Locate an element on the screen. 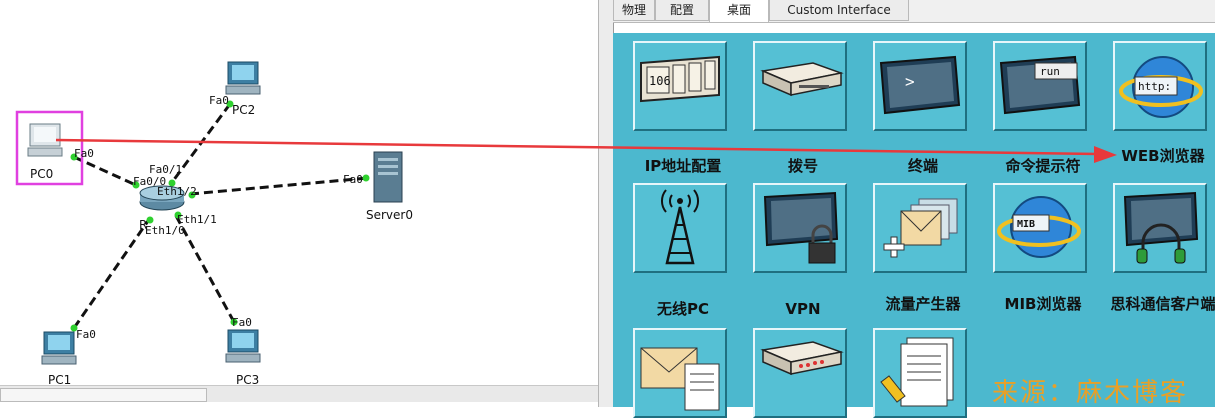  watermark: 来源：麻木博客 is located at coordinates (1090, 393).